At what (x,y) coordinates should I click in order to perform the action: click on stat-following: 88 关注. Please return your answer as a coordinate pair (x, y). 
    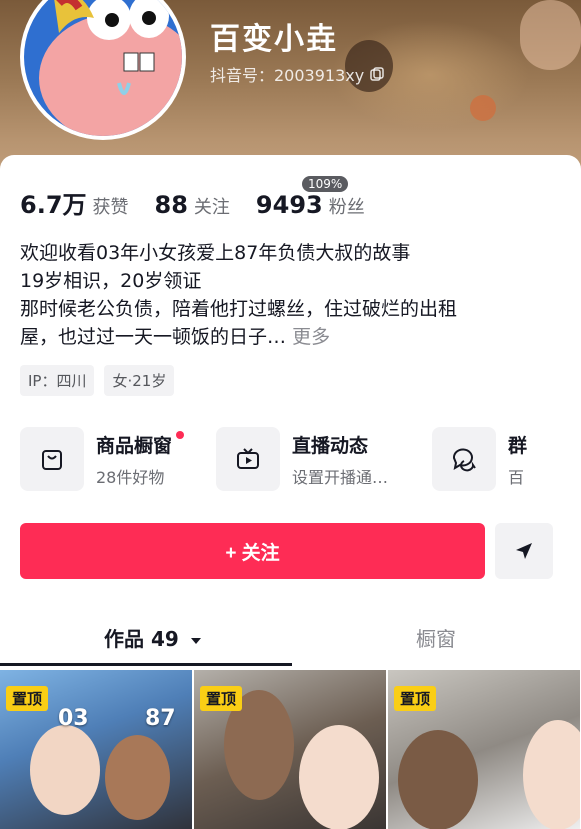
    Looking at the image, I should click on (192, 205).